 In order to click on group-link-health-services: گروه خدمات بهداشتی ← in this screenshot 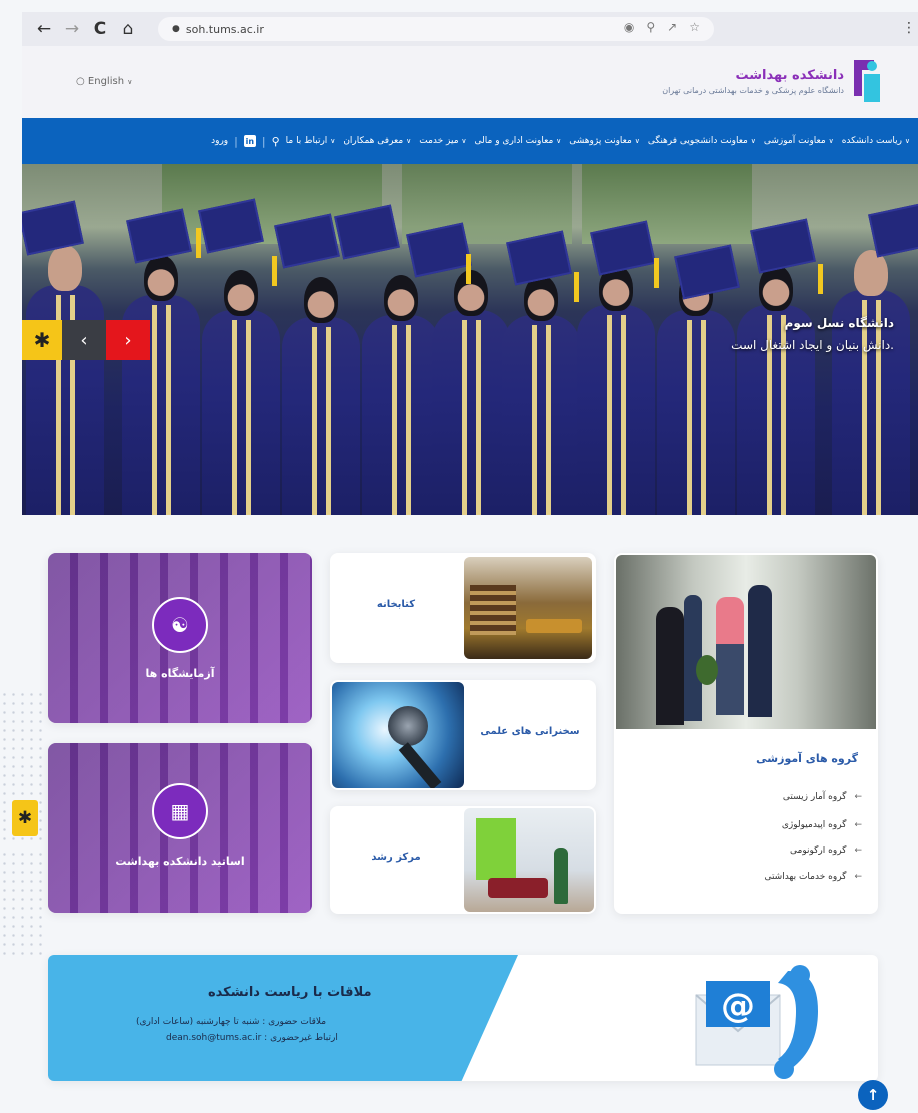, I will do `click(813, 877)`.